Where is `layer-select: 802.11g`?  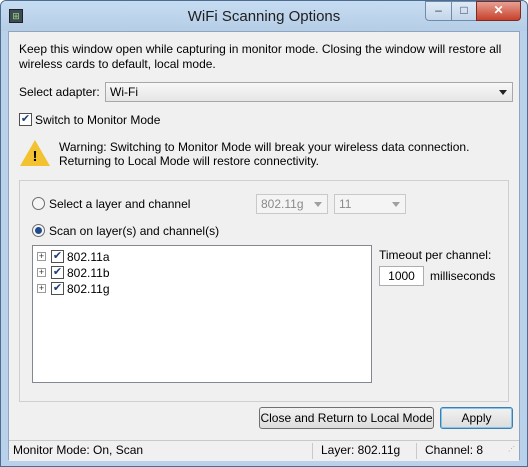 layer-select: 802.11g is located at coordinates (292, 204).